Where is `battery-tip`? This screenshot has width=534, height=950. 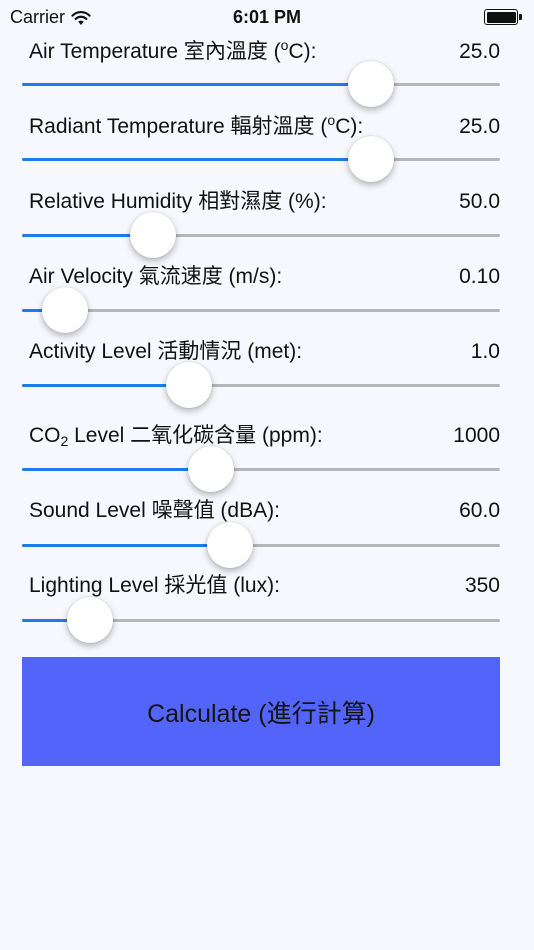 battery-tip is located at coordinates (520, 17).